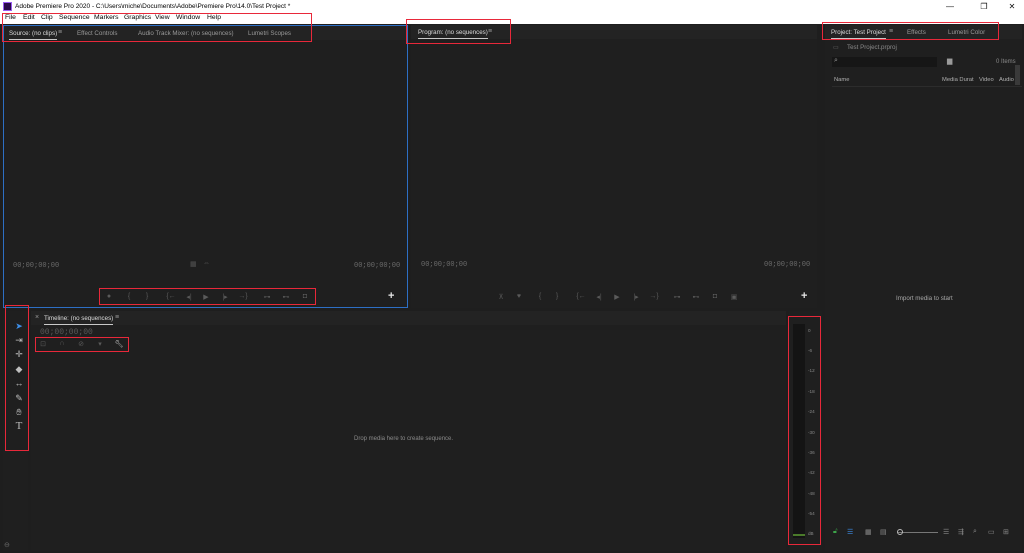 This screenshot has width=1024, height=553. What do you see at coordinates (106, 17) in the screenshot?
I see `menu-markers: Markers` at bounding box center [106, 17].